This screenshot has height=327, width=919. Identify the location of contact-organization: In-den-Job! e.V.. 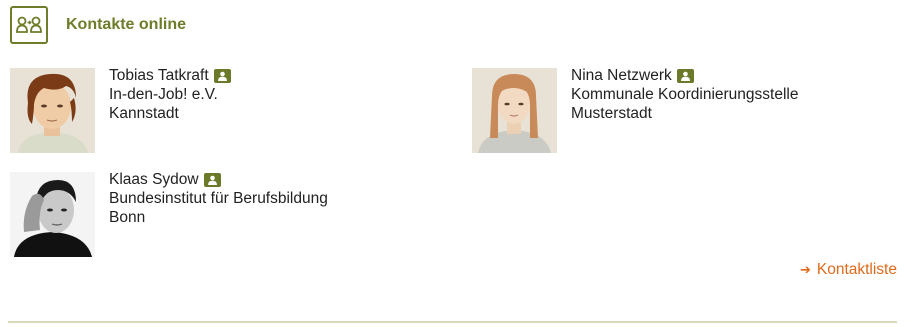
(163, 94).